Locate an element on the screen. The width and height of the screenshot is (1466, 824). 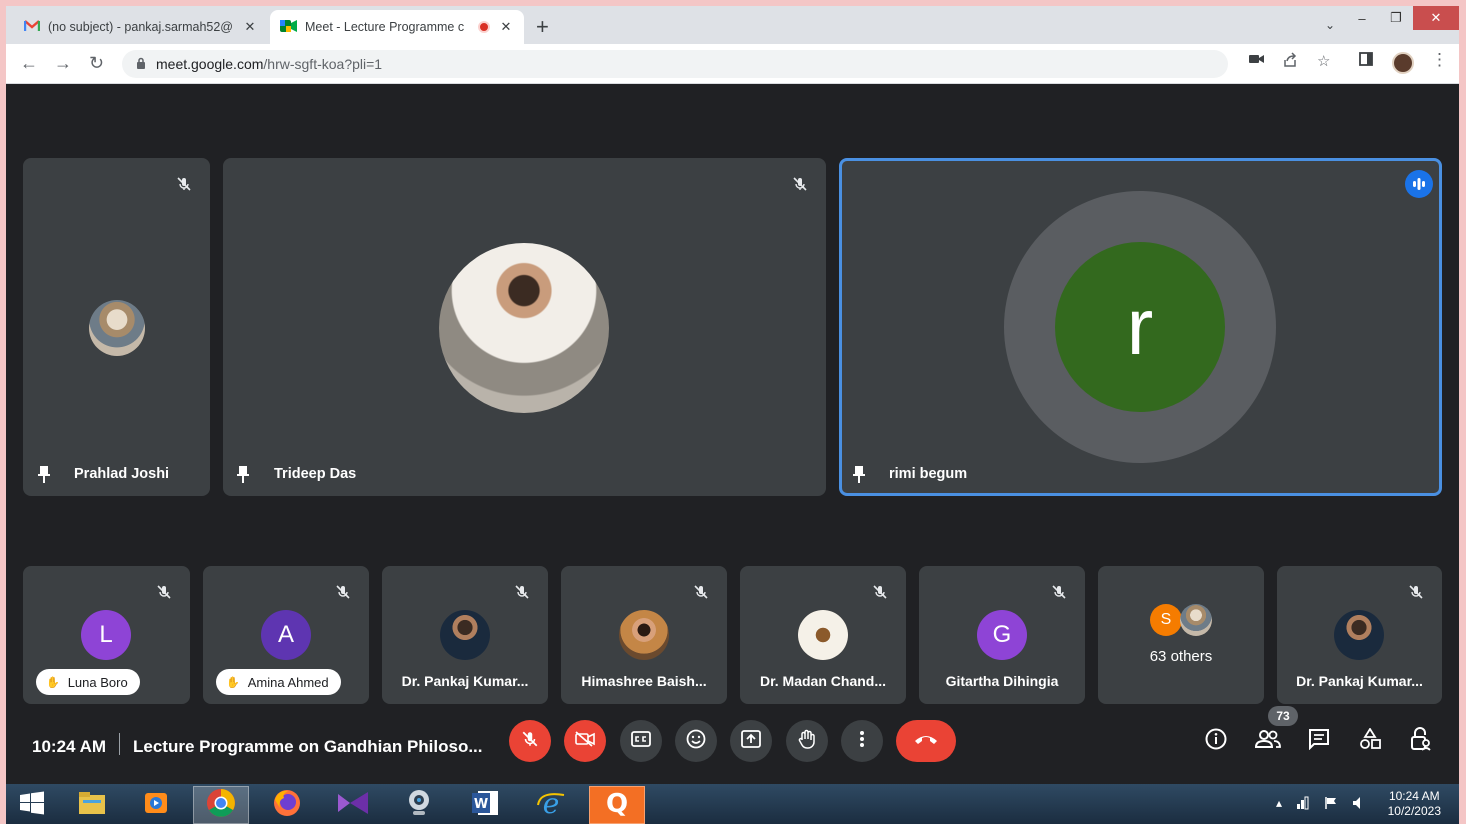
activities-button is located at coordinates (1370, 741).